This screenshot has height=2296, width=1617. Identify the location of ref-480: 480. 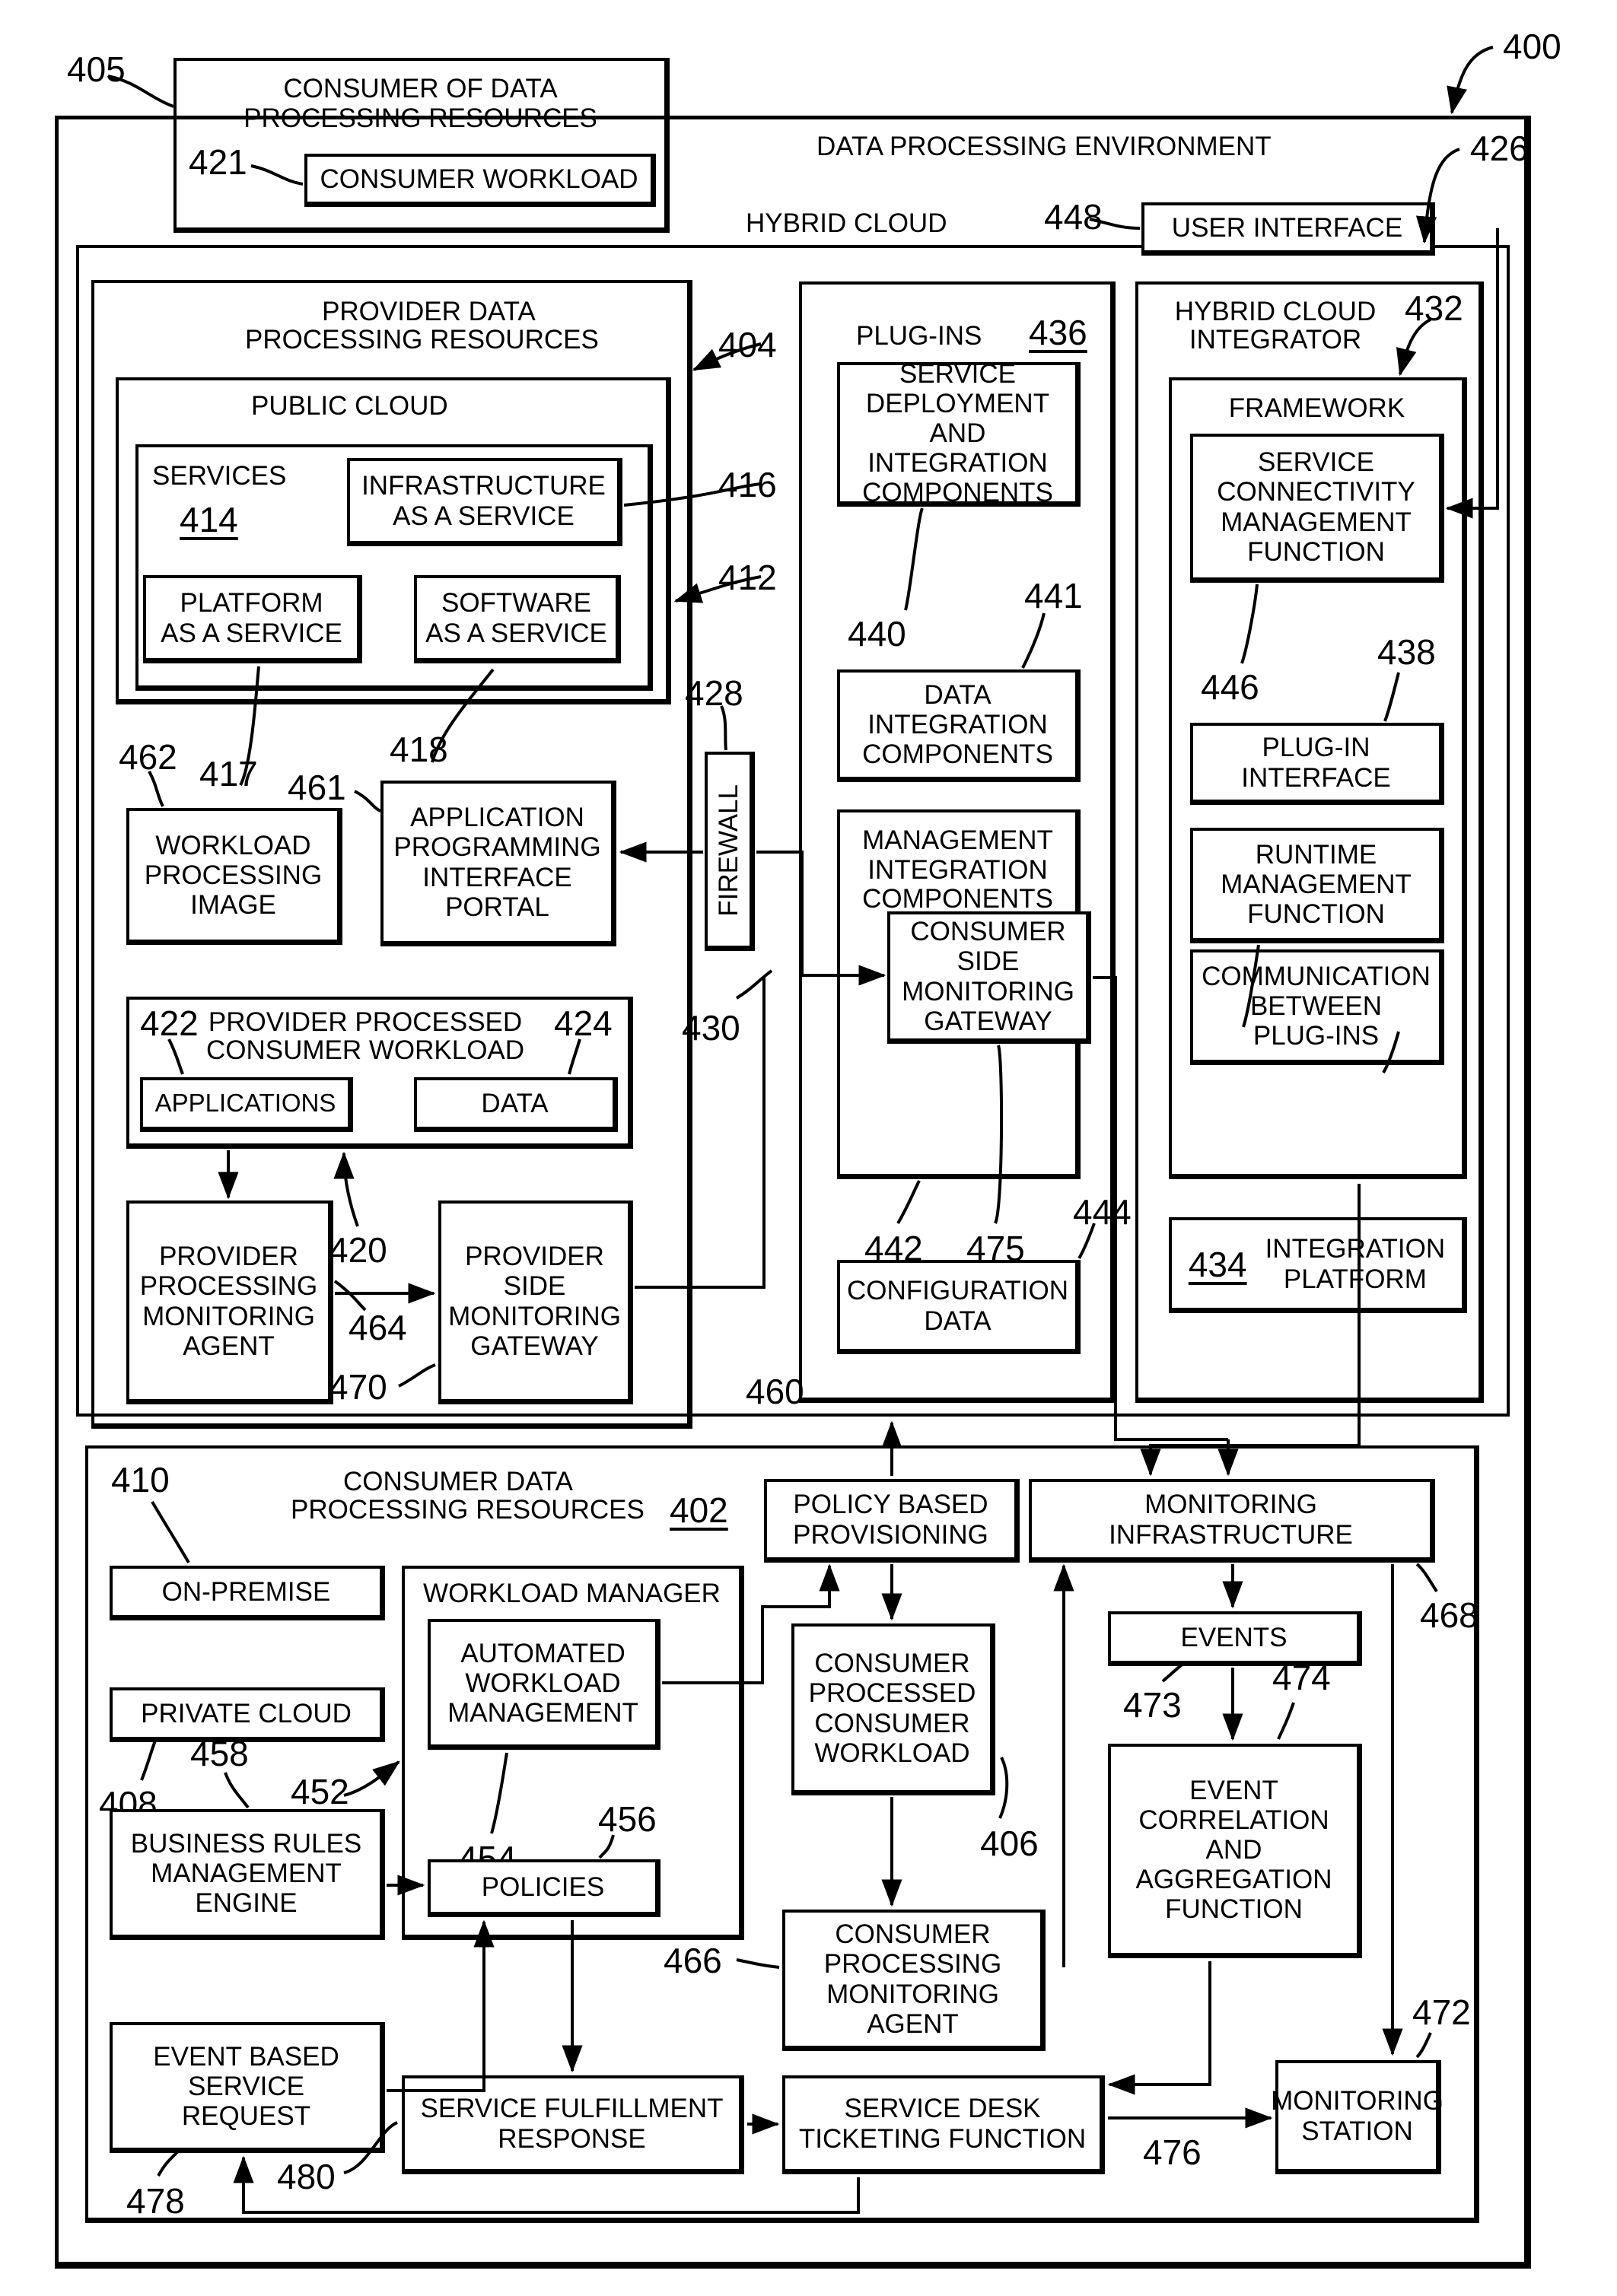
(306, 2176).